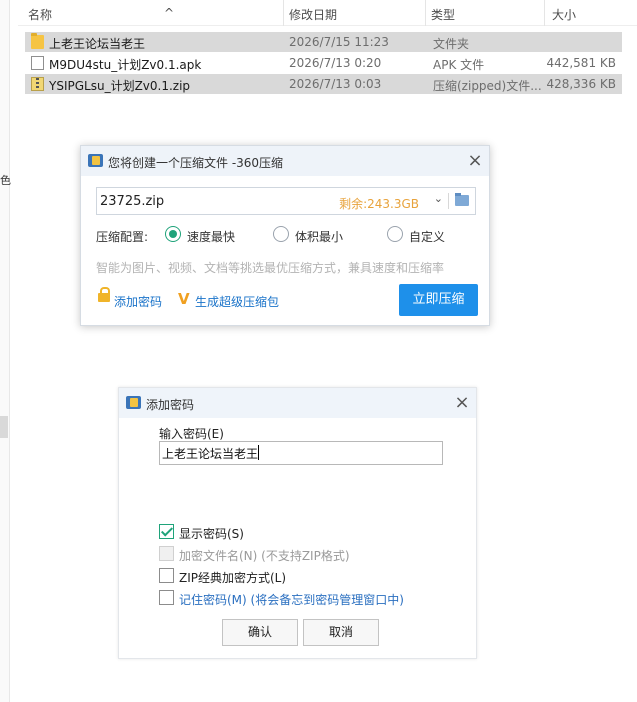 The height and width of the screenshot is (702, 637). Describe the element at coordinates (285, 161) in the screenshot. I see `compress-dialog-titlebar: 您将创建一个压缩文件 -360压缩 ×` at that location.